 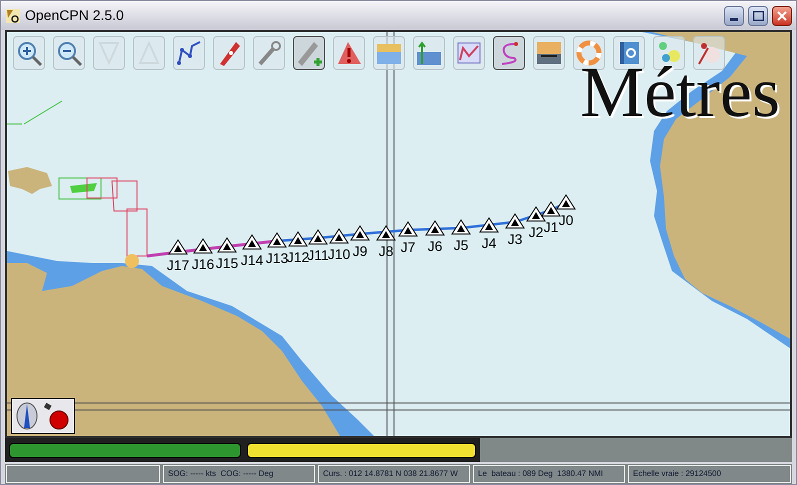 I want to click on close-button, so click(x=782, y=16).